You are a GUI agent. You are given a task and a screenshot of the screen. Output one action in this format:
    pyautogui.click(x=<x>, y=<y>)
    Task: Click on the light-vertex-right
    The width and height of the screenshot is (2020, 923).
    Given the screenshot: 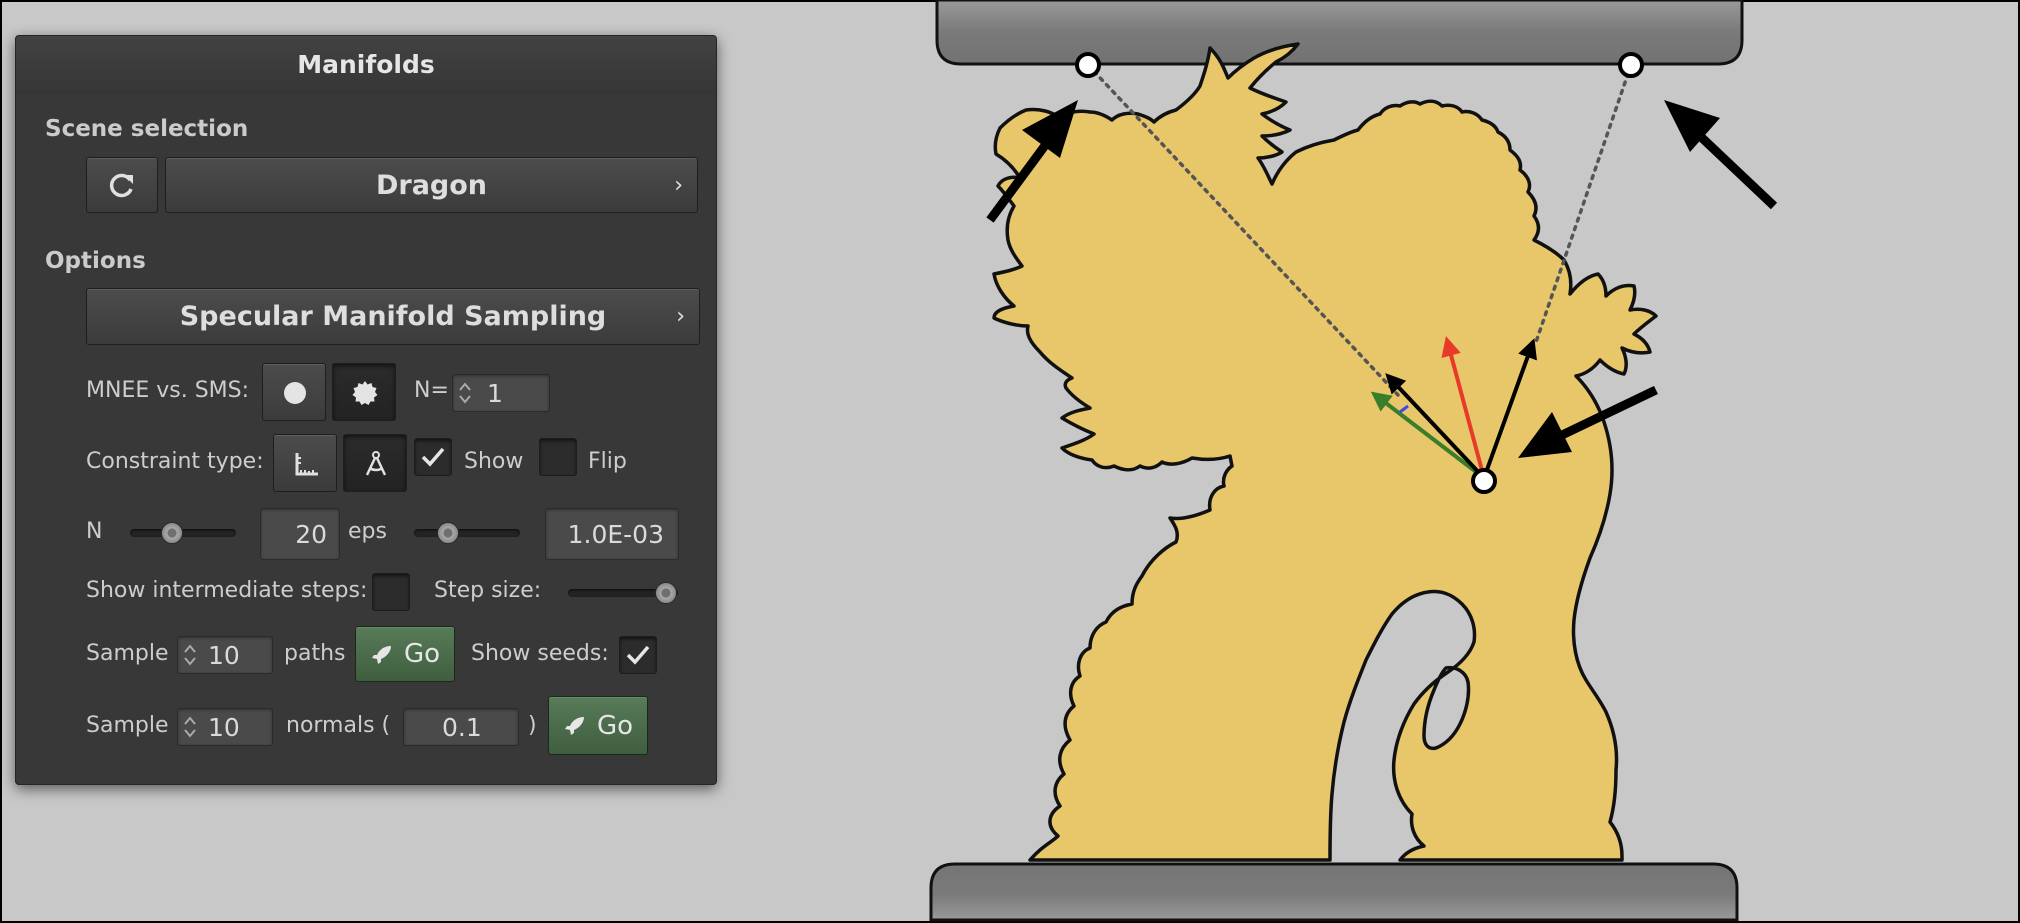 What is the action you would take?
    pyautogui.click(x=1631, y=65)
    